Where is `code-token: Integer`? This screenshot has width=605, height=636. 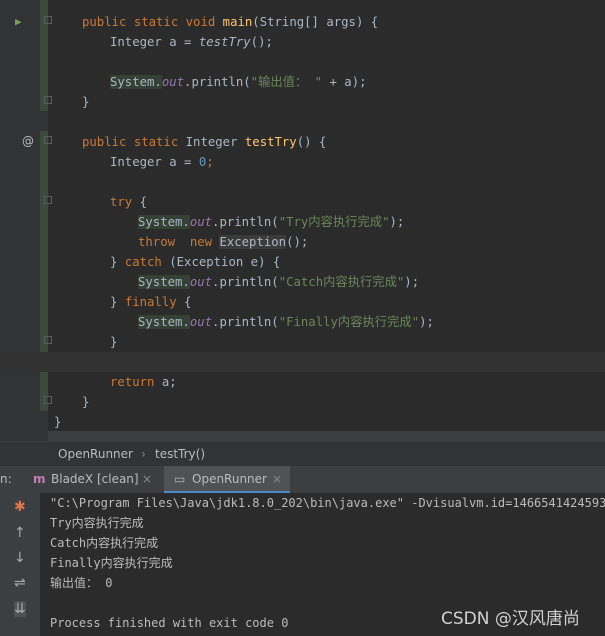 code-token: Integer is located at coordinates (215, 142).